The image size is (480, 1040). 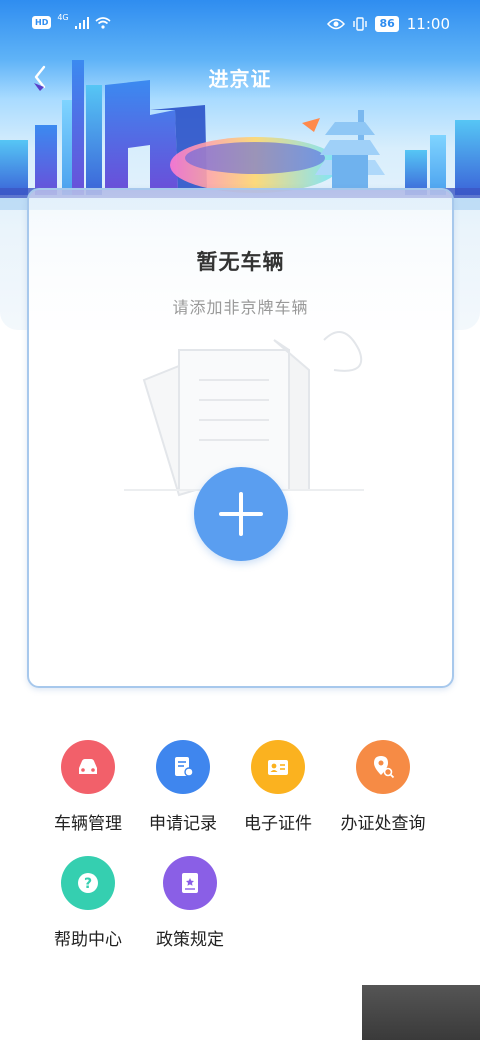 I want to click on status-right: 86 11:00, so click(x=388, y=24).